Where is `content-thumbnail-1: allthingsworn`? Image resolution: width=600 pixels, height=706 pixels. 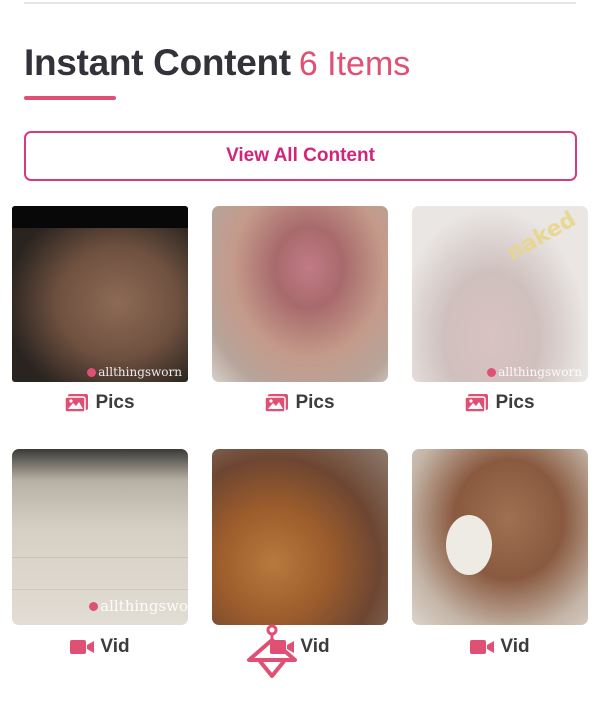 content-thumbnail-1: allthingsworn is located at coordinates (100, 294).